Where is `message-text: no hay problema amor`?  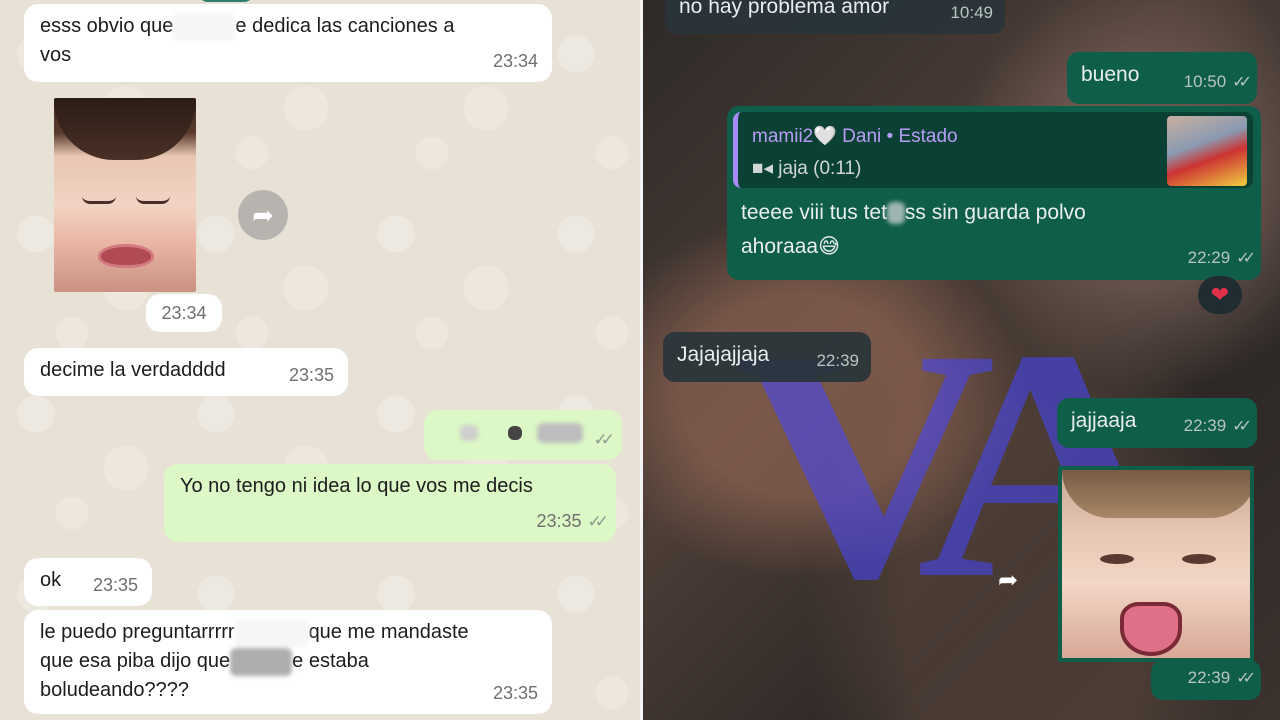
message-text: no hay problema amor is located at coordinates (784, 9).